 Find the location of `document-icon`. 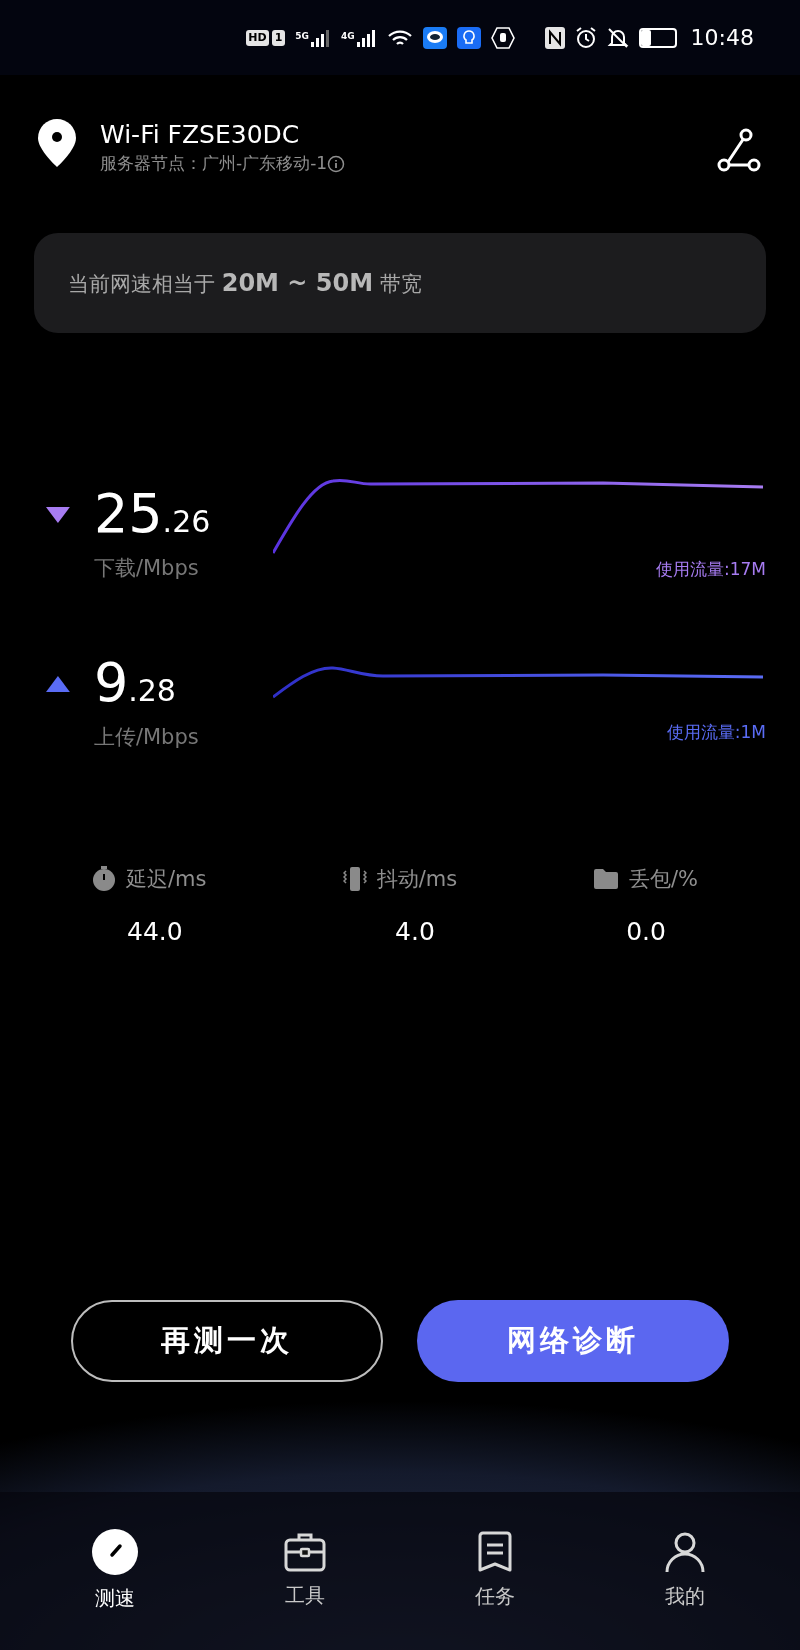

document-icon is located at coordinates (495, 1552).